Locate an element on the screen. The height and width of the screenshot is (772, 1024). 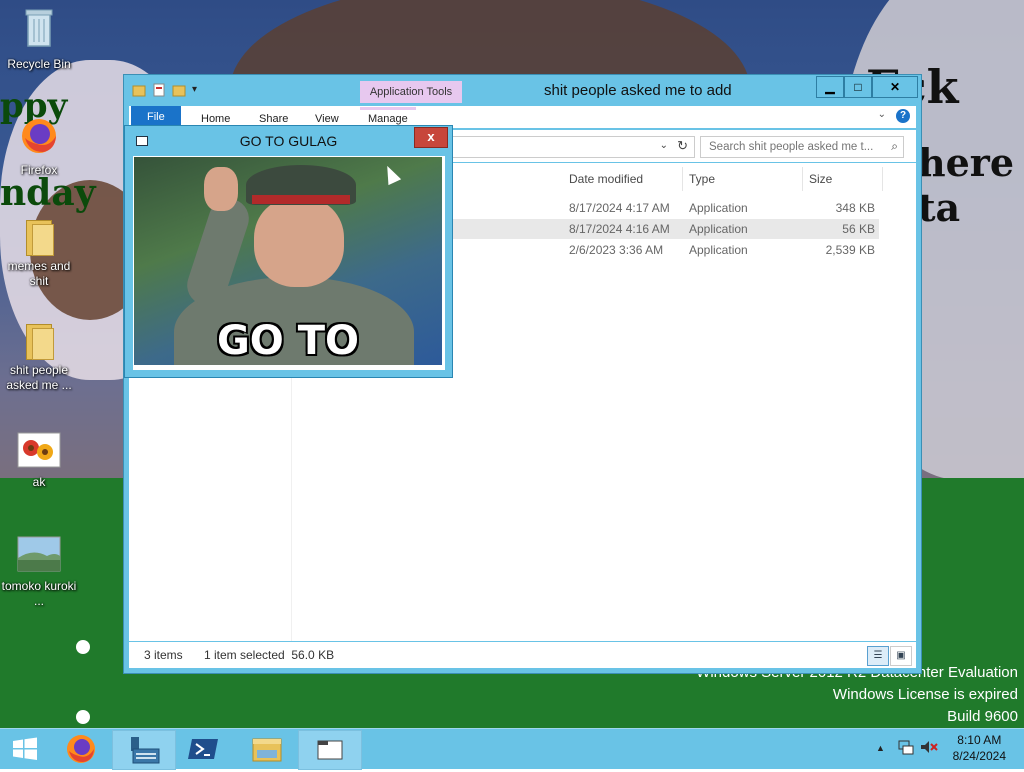
windows-logo-icon is located at coordinates (25, 748).